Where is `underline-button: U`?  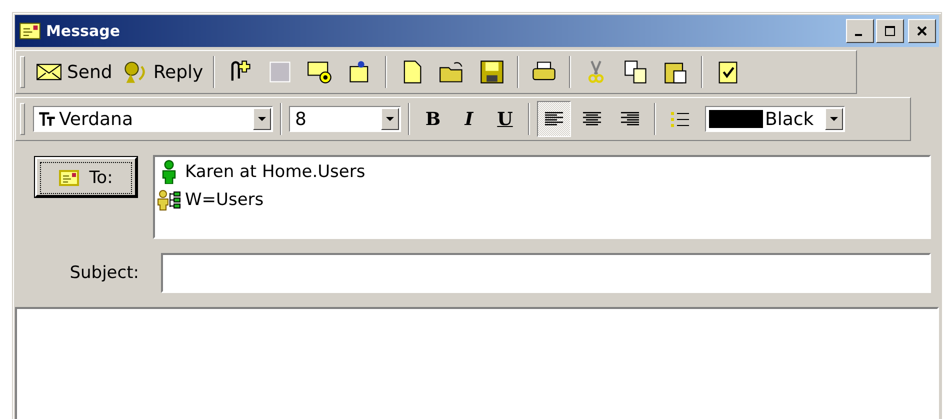 underline-button: U is located at coordinates (505, 119).